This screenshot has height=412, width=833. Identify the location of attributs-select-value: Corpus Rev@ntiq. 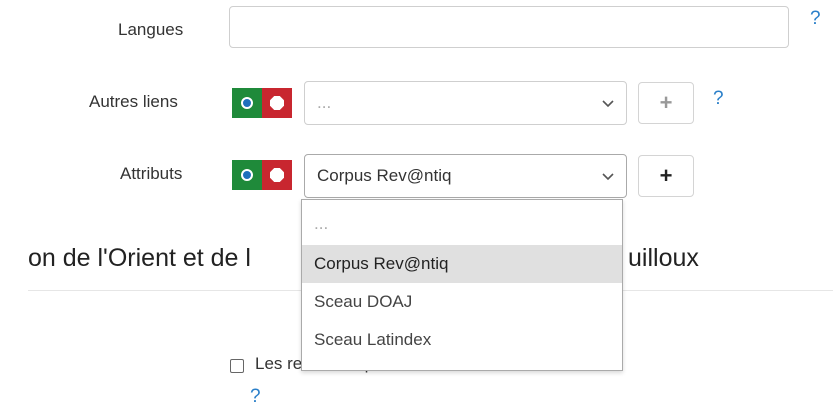
(384, 175).